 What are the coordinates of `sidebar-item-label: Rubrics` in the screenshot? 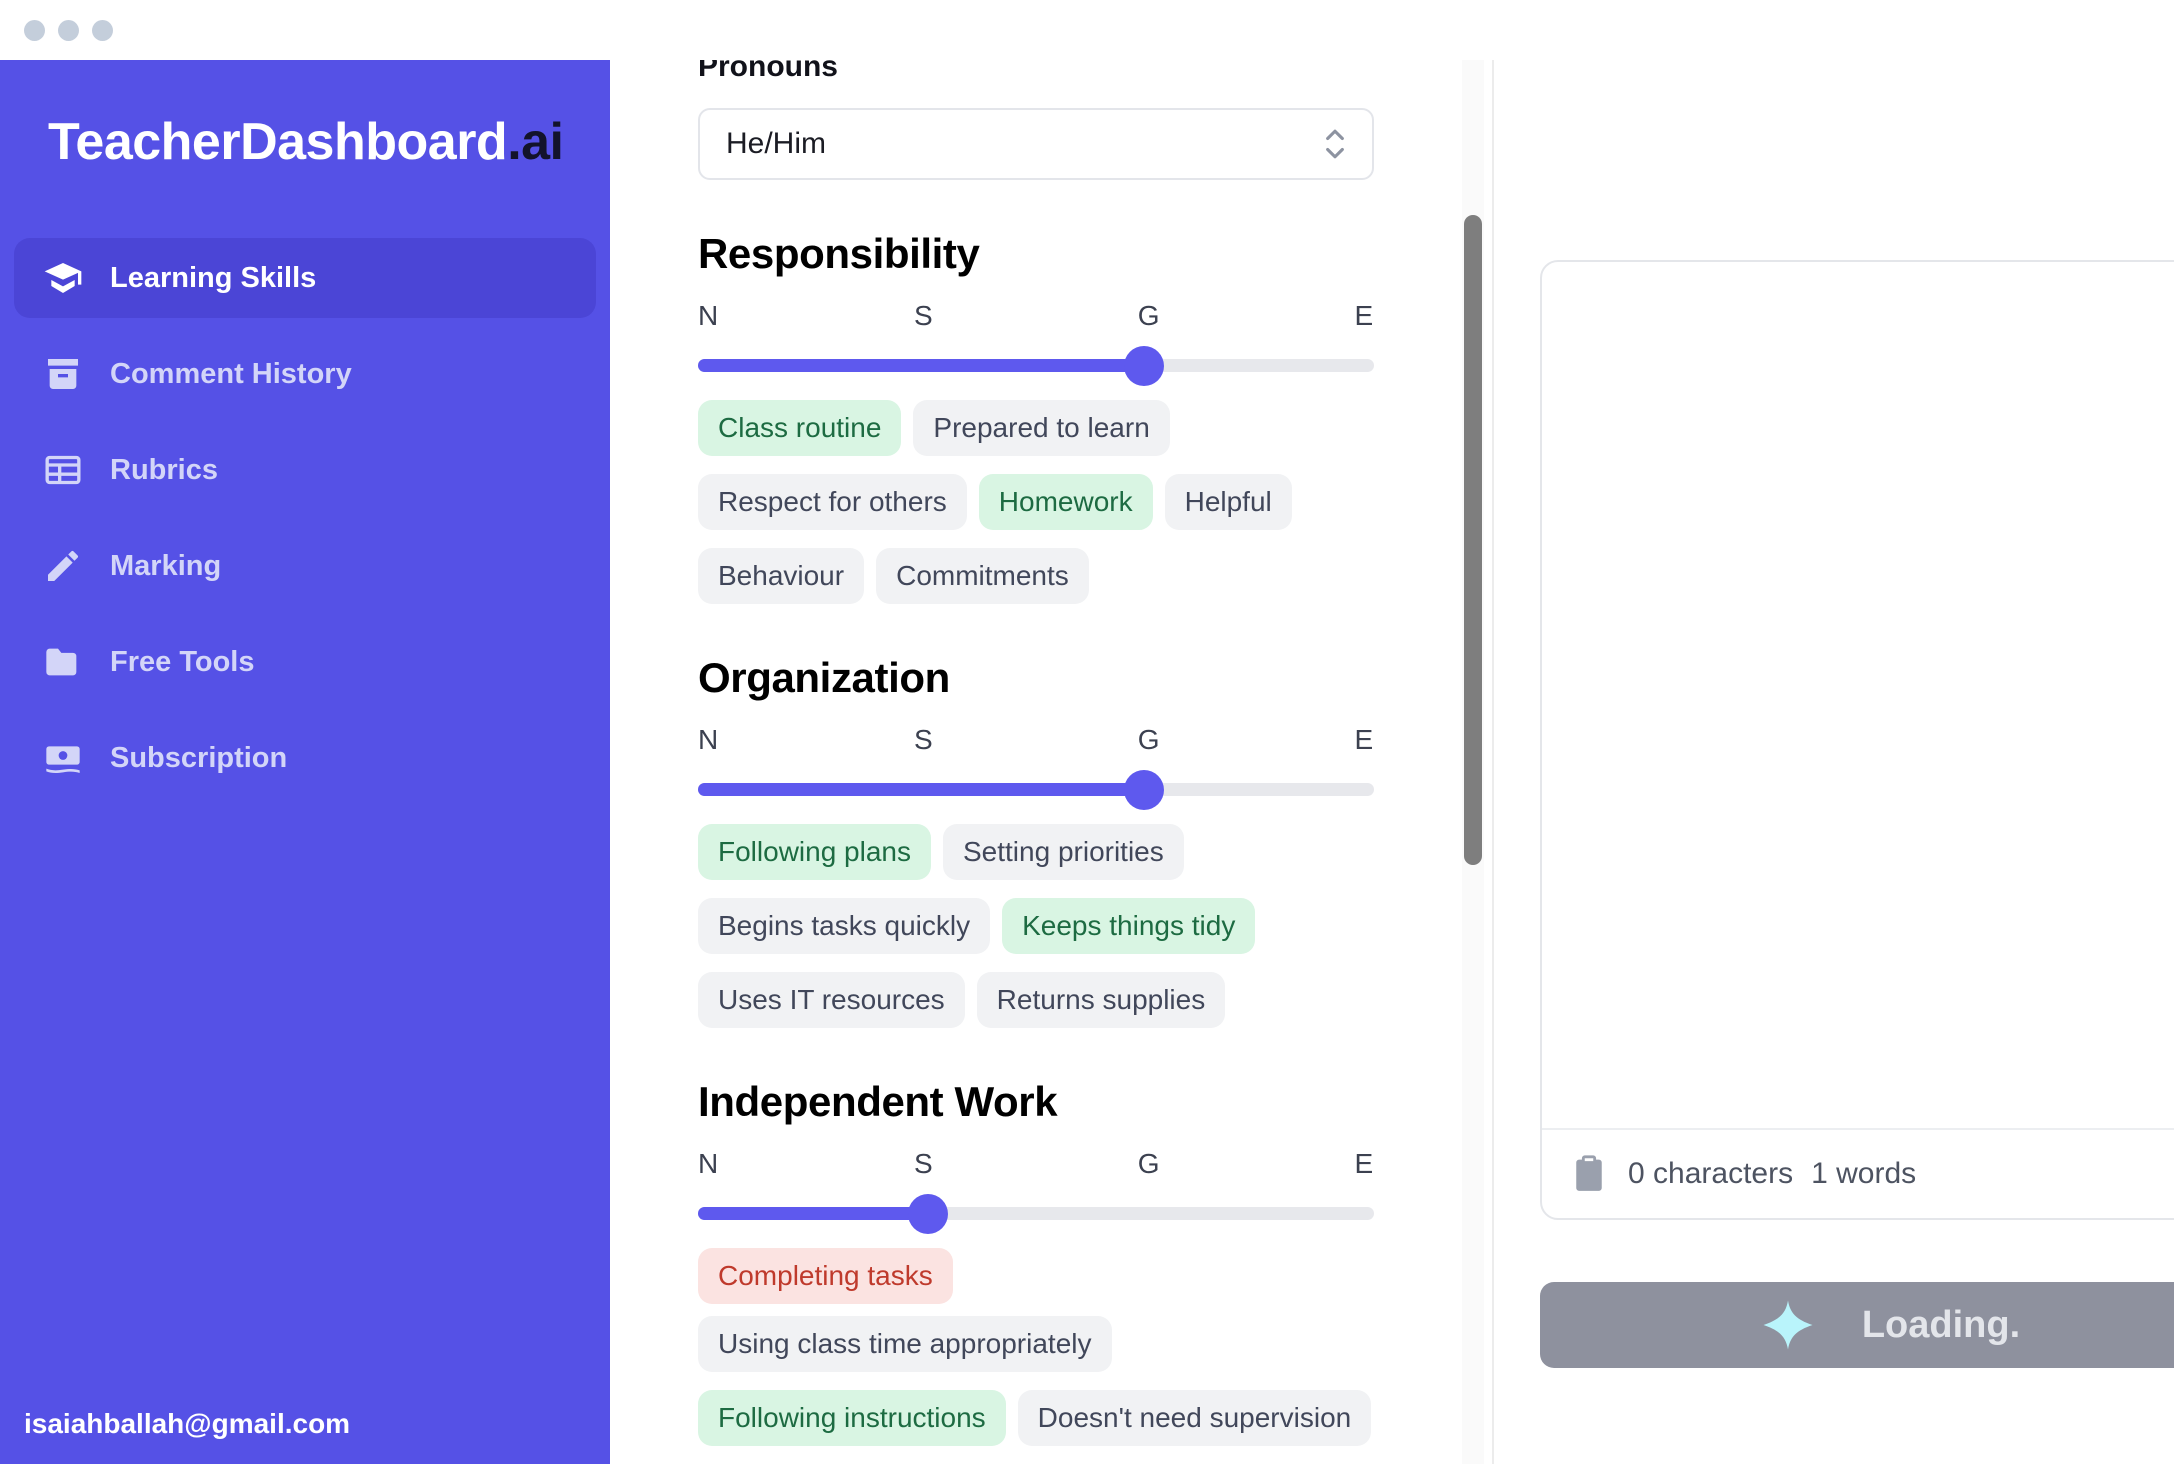 It's located at (164, 469).